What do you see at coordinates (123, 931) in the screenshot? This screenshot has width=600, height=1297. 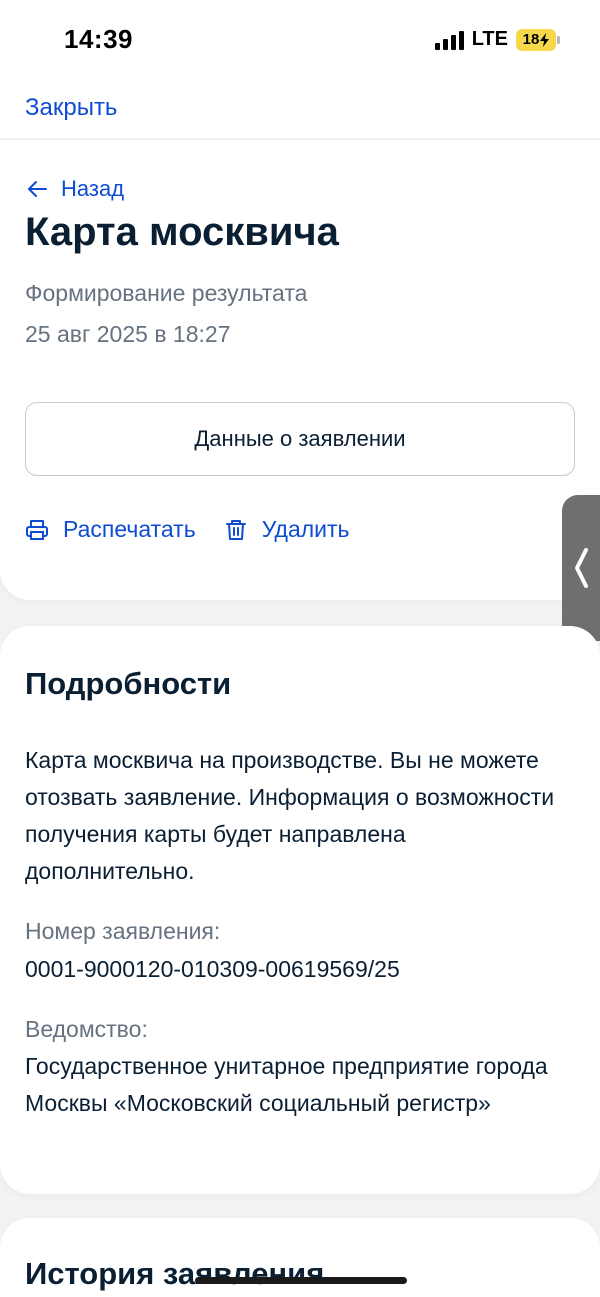 I see `application-number-label: Номер заявления:` at bounding box center [123, 931].